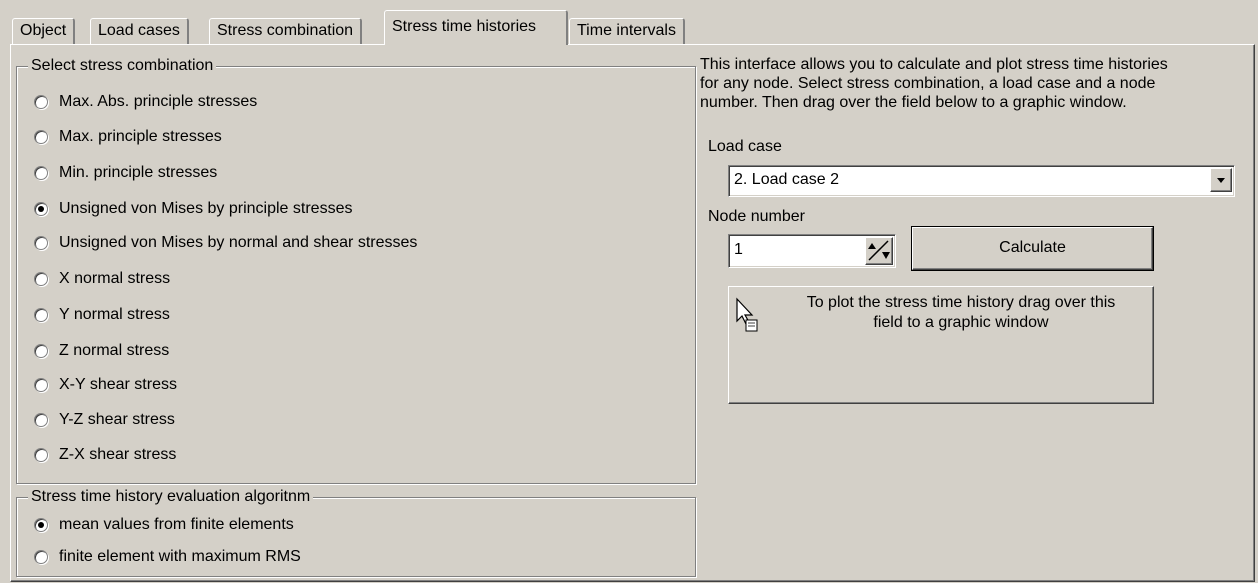  What do you see at coordinates (627, 31) in the screenshot?
I see `tab-time-intervals: Time intervals` at bounding box center [627, 31].